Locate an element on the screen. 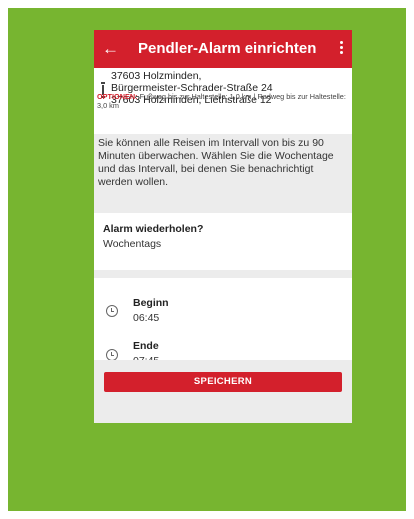  repeat-value: Wochentags is located at coordinates (132, 244).